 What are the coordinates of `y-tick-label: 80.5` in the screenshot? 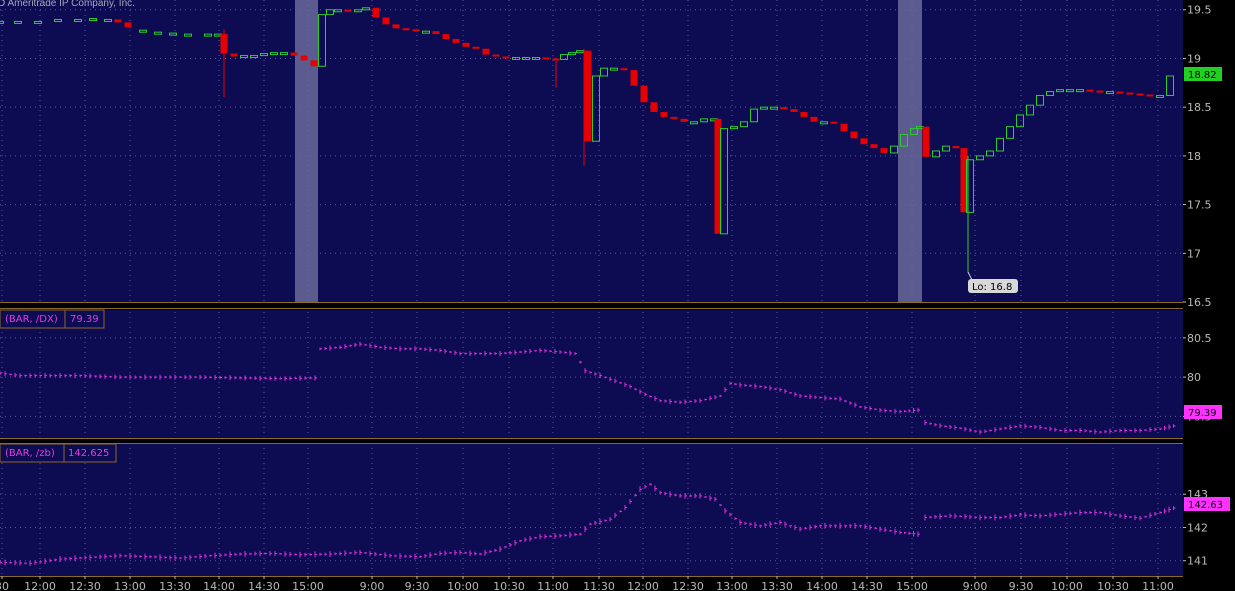 It's located at (1199, 338).